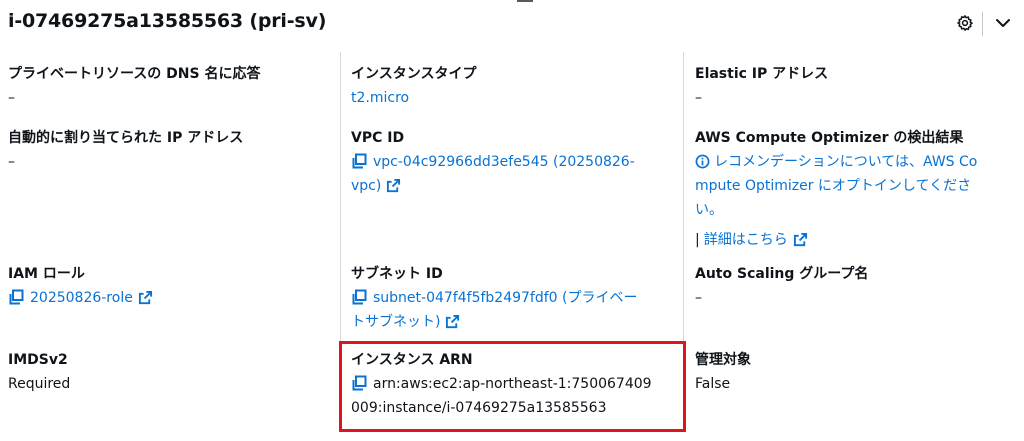 Image resolution: width=1024 pixels, height=441 pixels. I want to click on highlight-box, so click(512, 386).